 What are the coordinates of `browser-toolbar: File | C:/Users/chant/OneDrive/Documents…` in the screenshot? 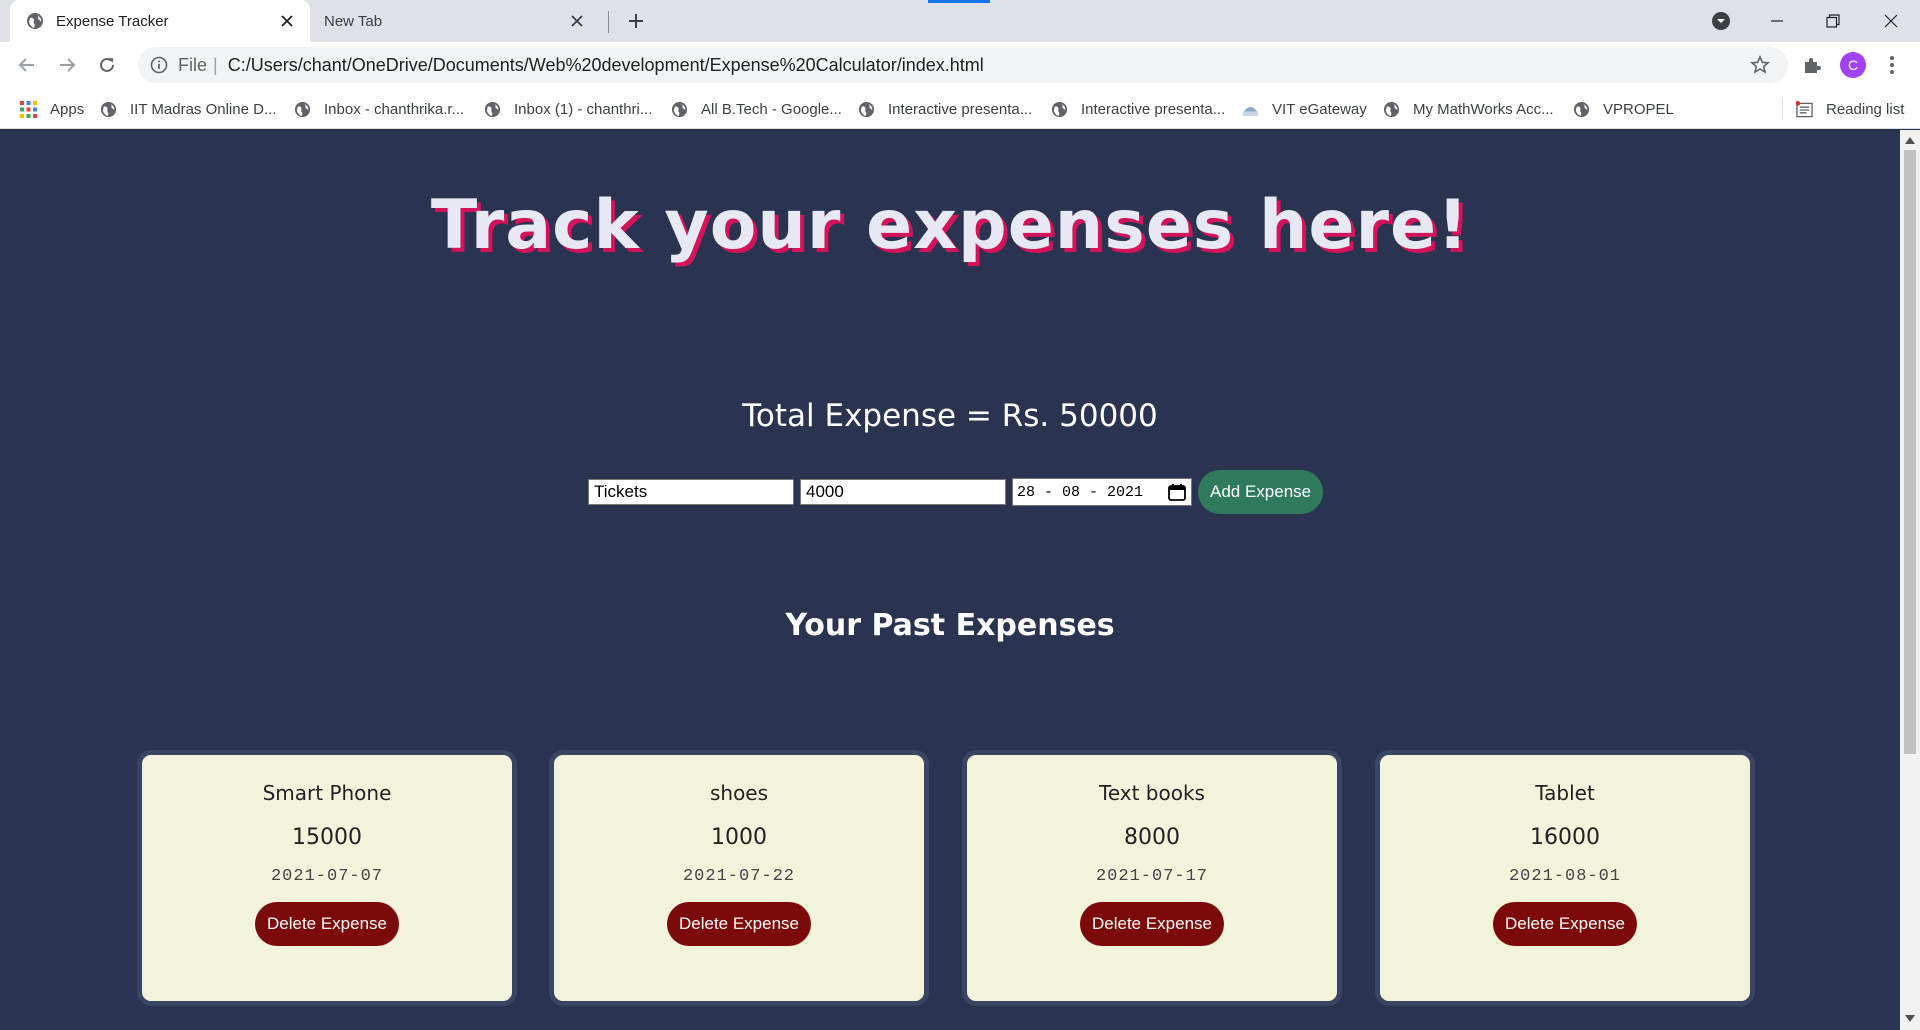 It's located at (960, 65).